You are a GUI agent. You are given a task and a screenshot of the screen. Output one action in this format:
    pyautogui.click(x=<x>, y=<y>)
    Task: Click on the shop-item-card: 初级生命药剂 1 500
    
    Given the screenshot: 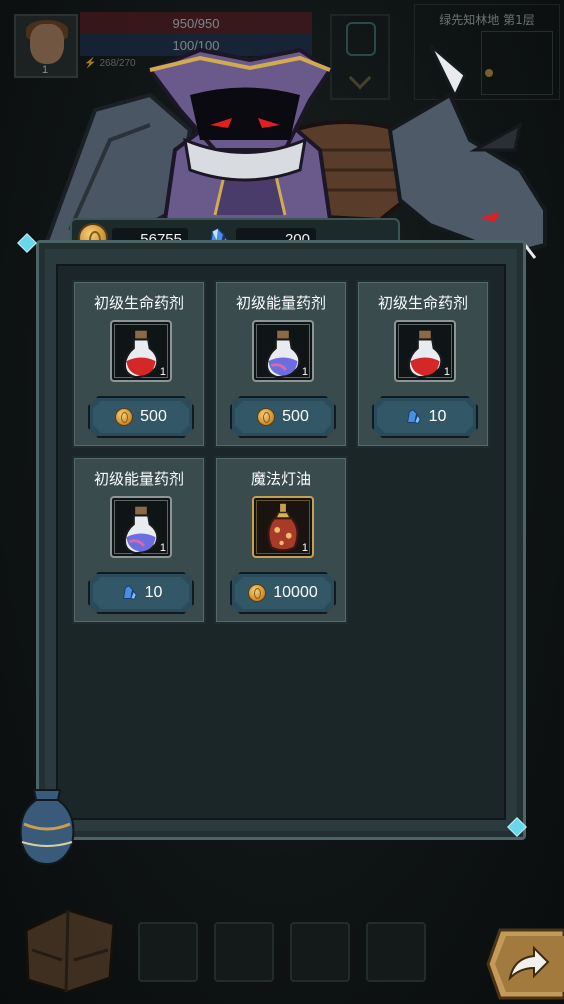 What is the action you would take?
    pyautogui.click(x=139, y=364)
    